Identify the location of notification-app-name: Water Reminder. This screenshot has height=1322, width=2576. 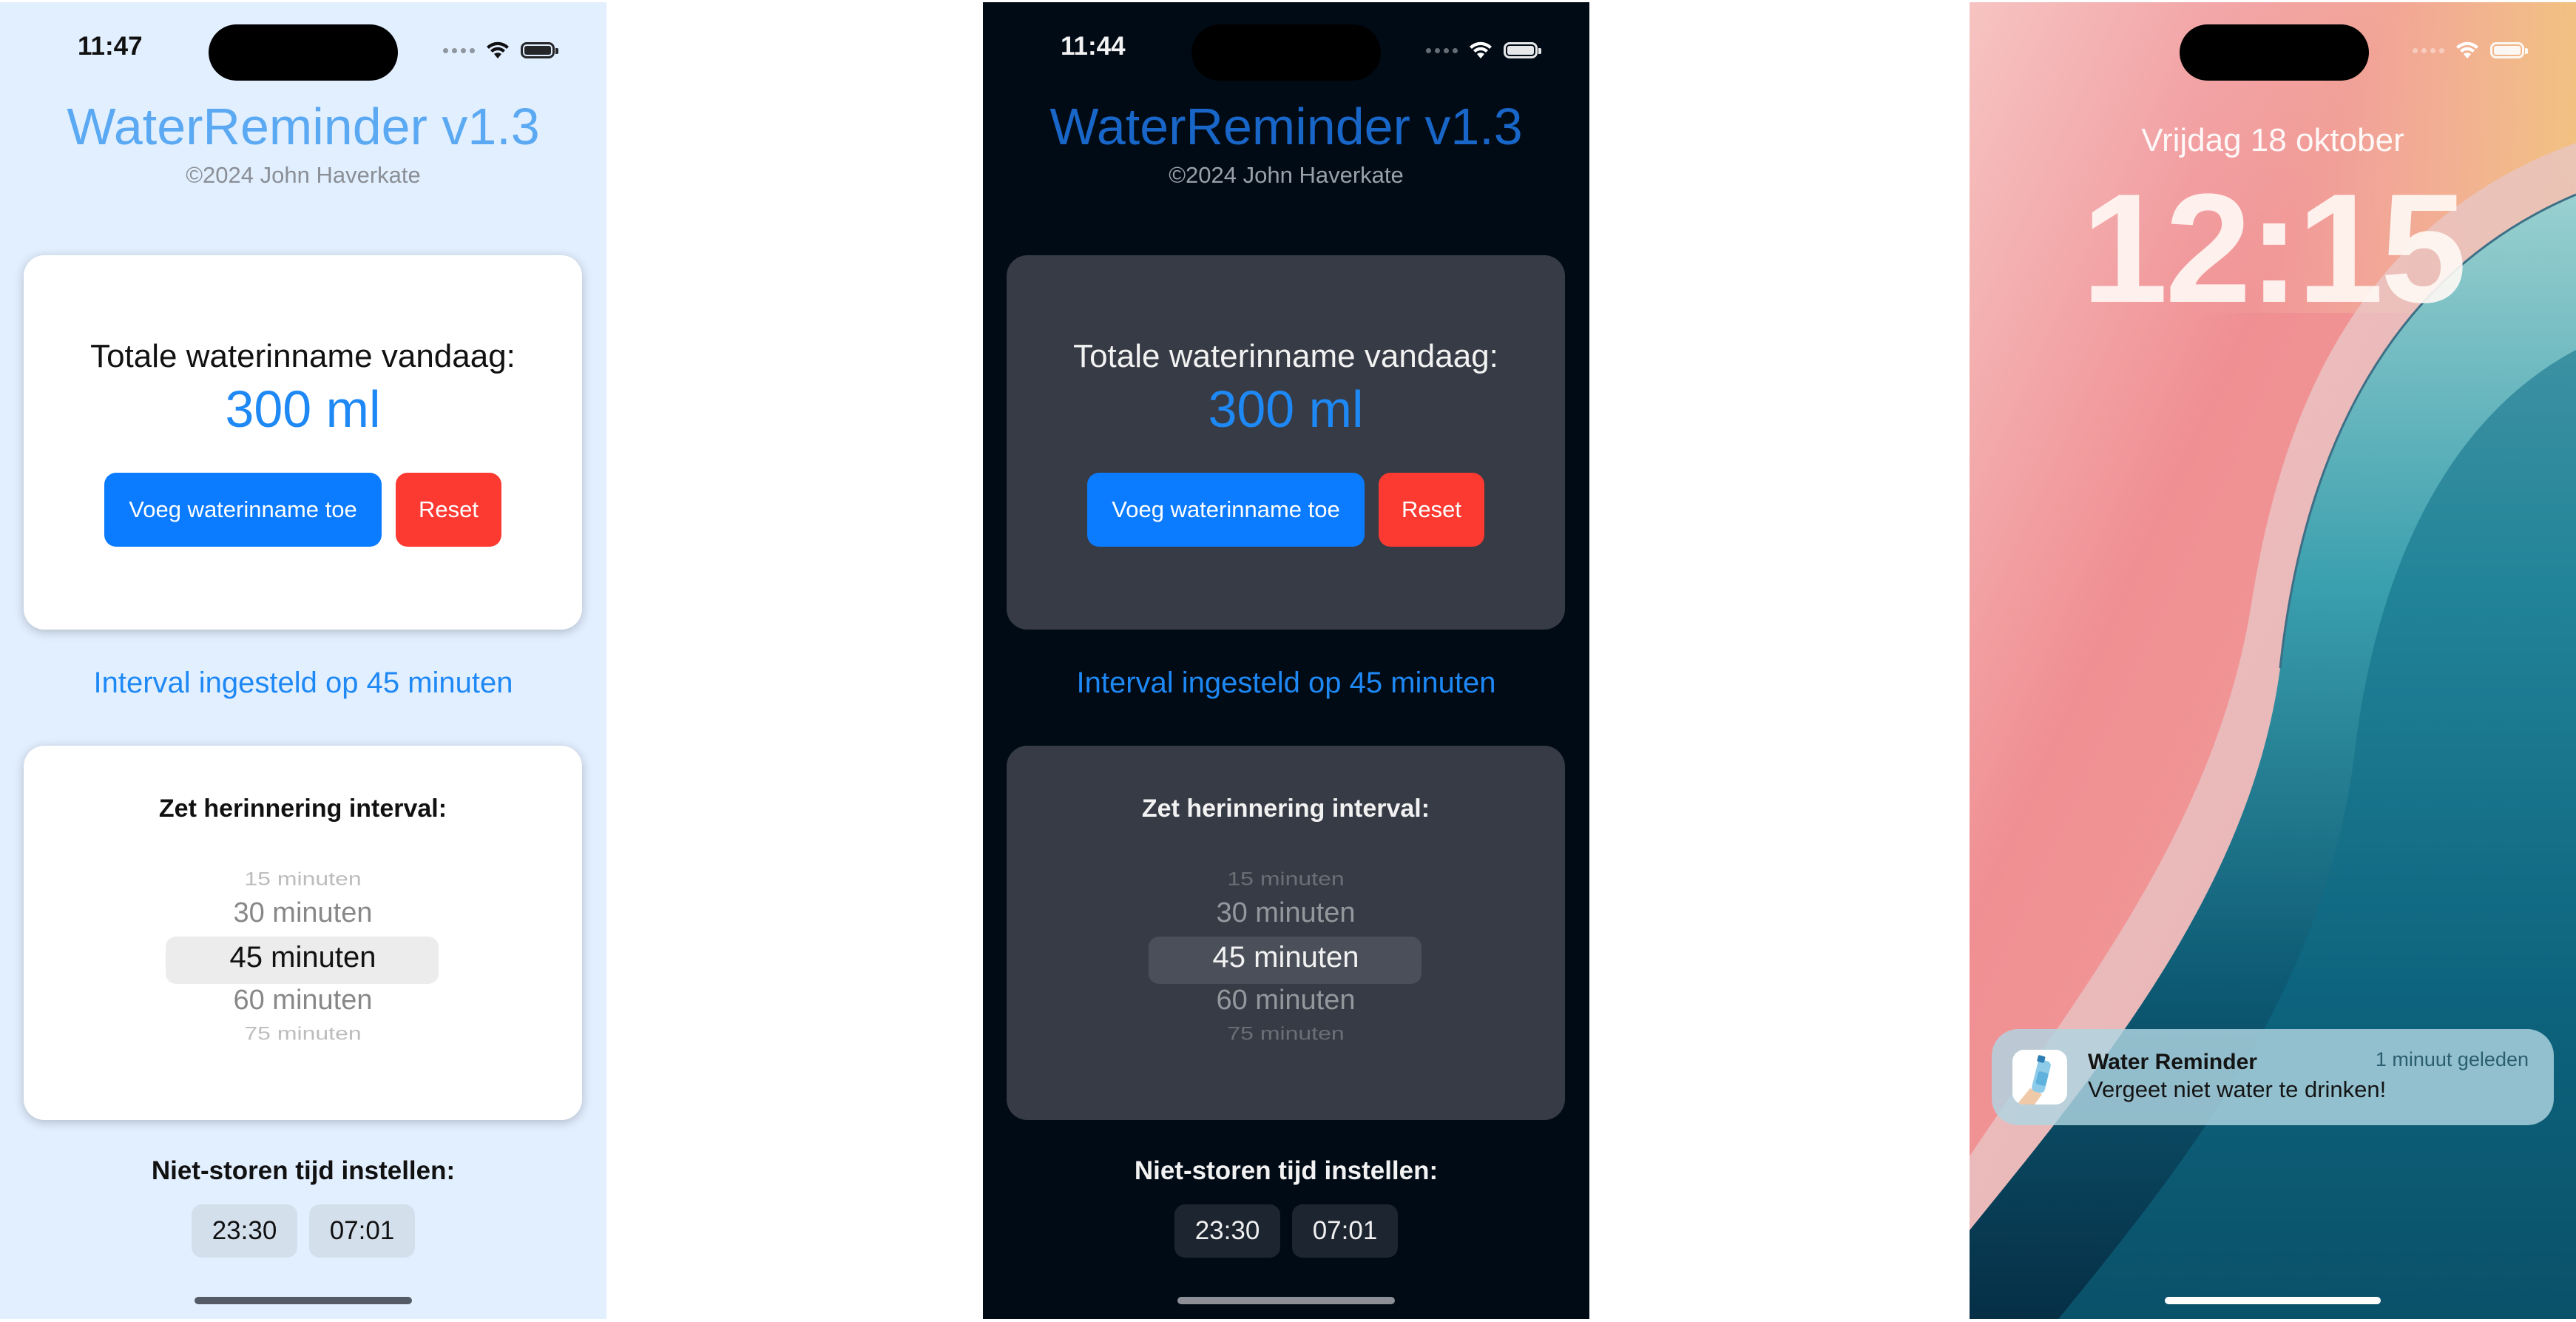
(2172, 1062).